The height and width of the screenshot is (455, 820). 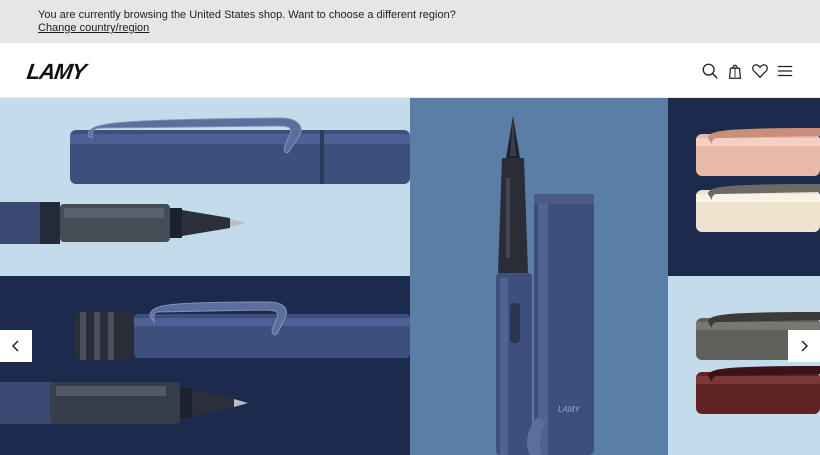 What do you see at coordinates (56, 72) in the screenshot?
I see `lamy-logo: LAMY` at bounding box center [56, 72].